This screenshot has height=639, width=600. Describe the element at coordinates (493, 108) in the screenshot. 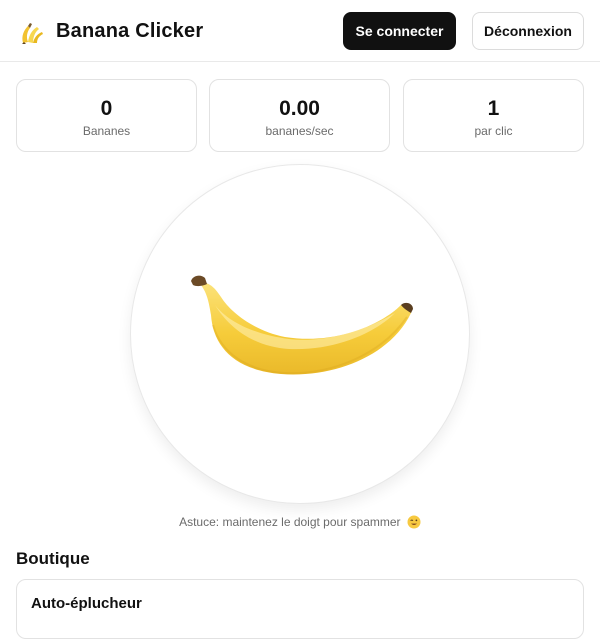

I see `stat-value: 1` at that location.